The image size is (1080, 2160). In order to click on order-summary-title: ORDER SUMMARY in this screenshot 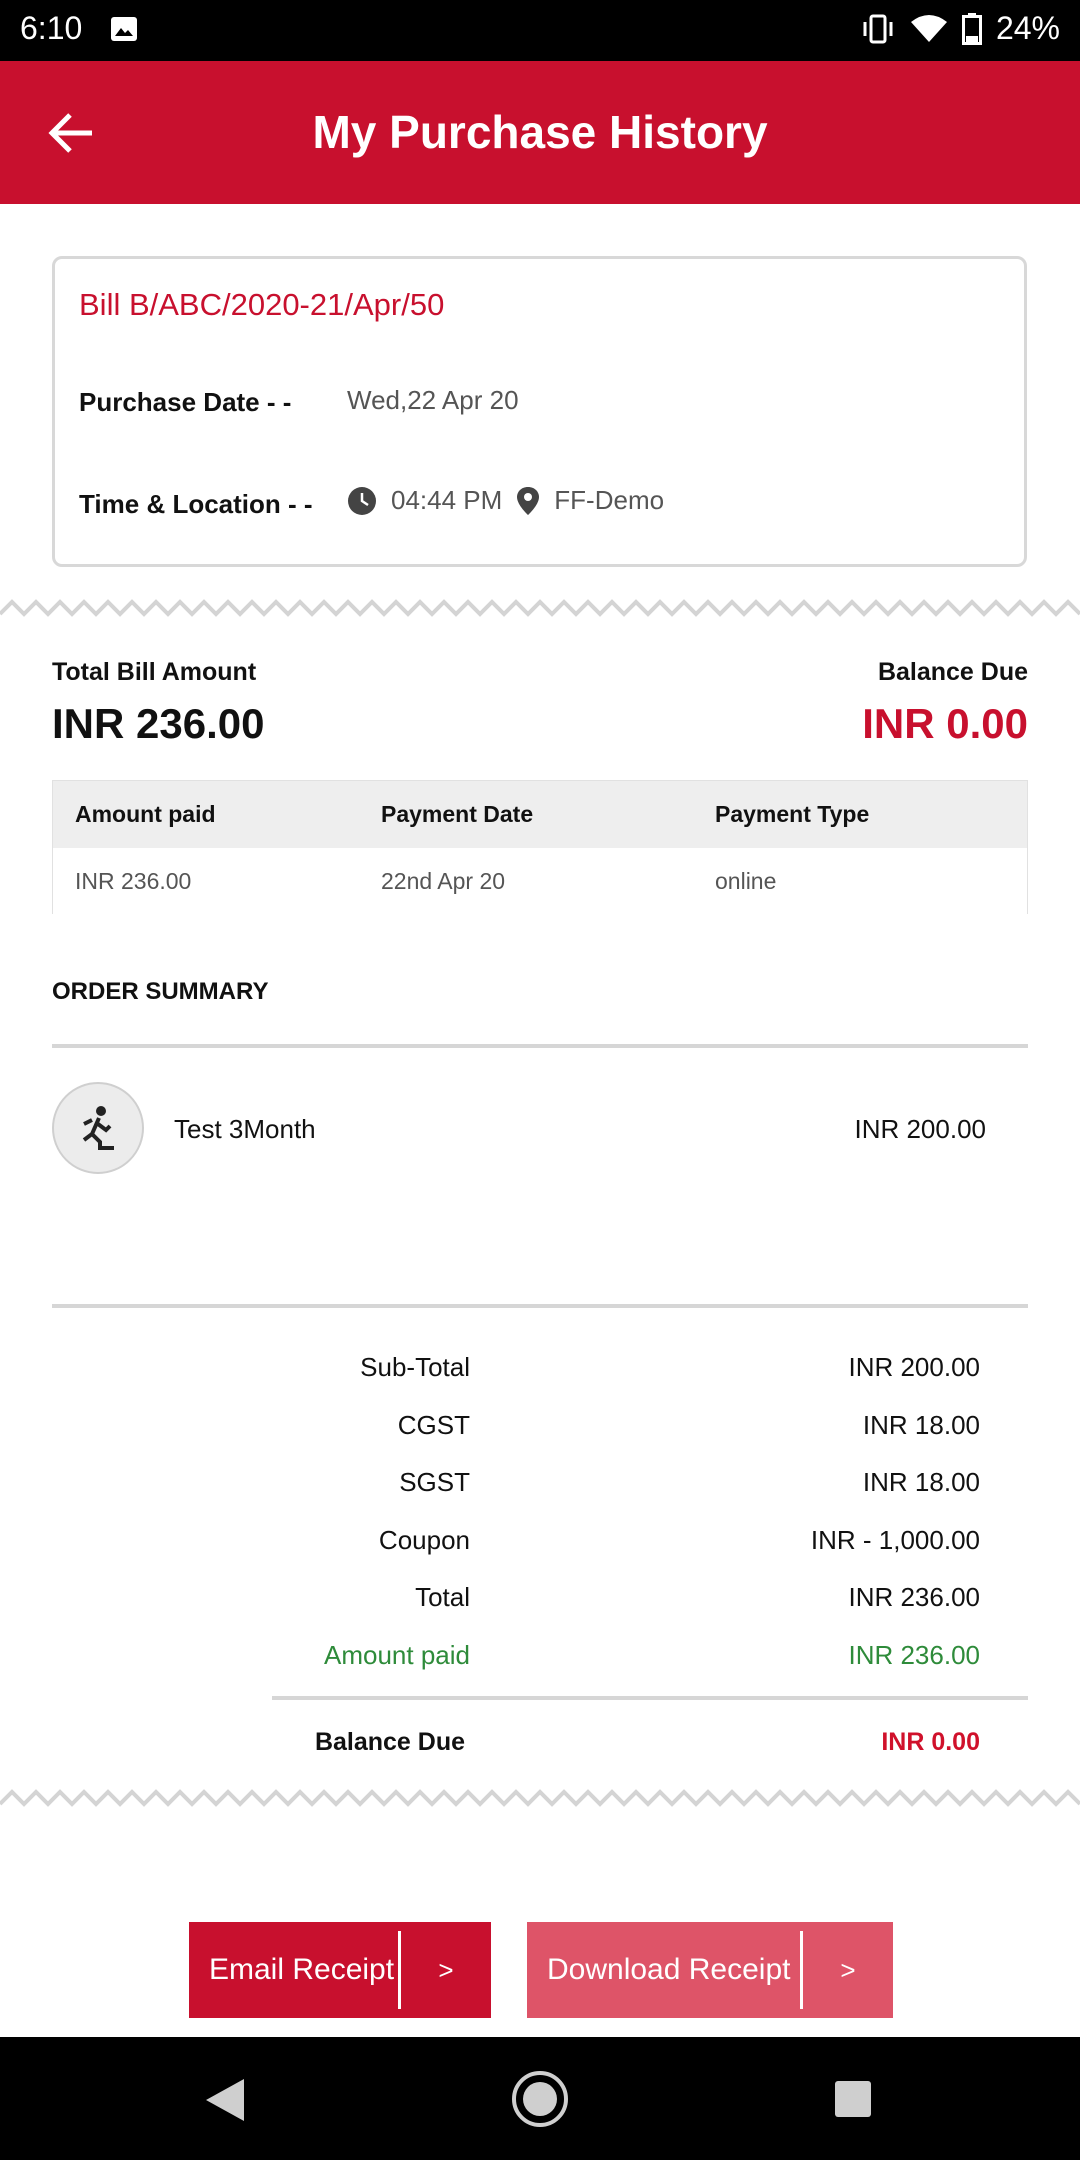, I will do `click(160, 991)`.